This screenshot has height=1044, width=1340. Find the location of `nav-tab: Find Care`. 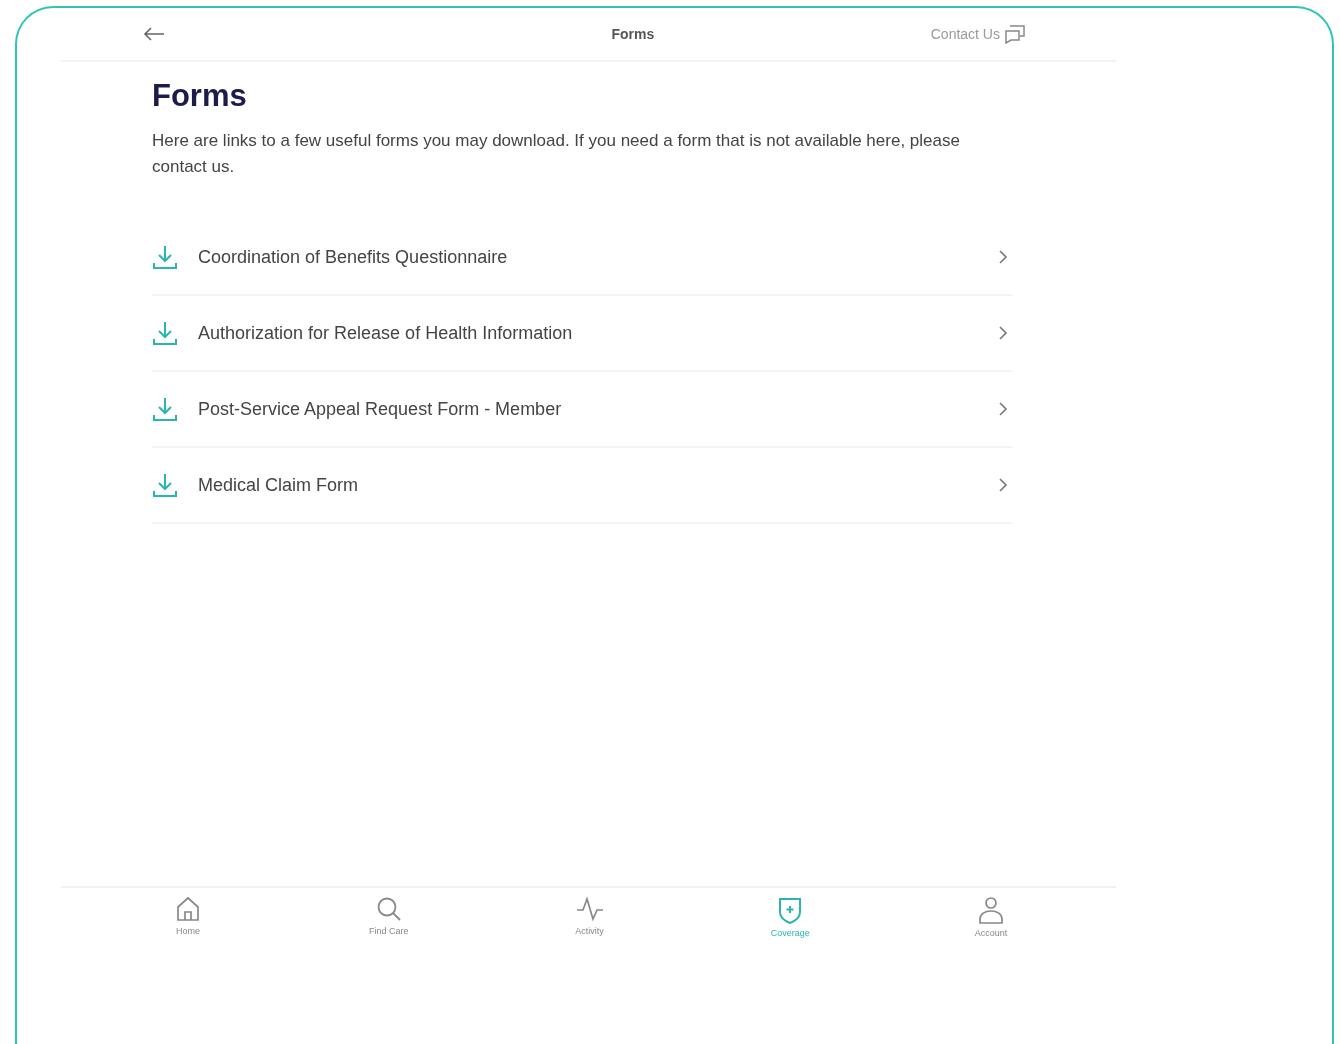

nav-tab: Find Care is located at coordinates (388, 927).